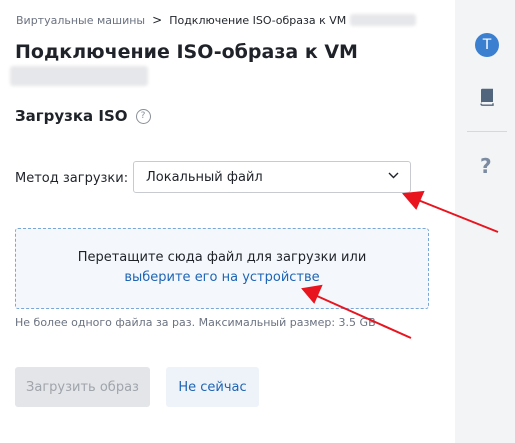 Image resolution: width=515 pixels, height=443 pixels. Describe the element at coordinates (272, 177) in the screenshot. I see `upload-method-select: Локальный файл` at that location.